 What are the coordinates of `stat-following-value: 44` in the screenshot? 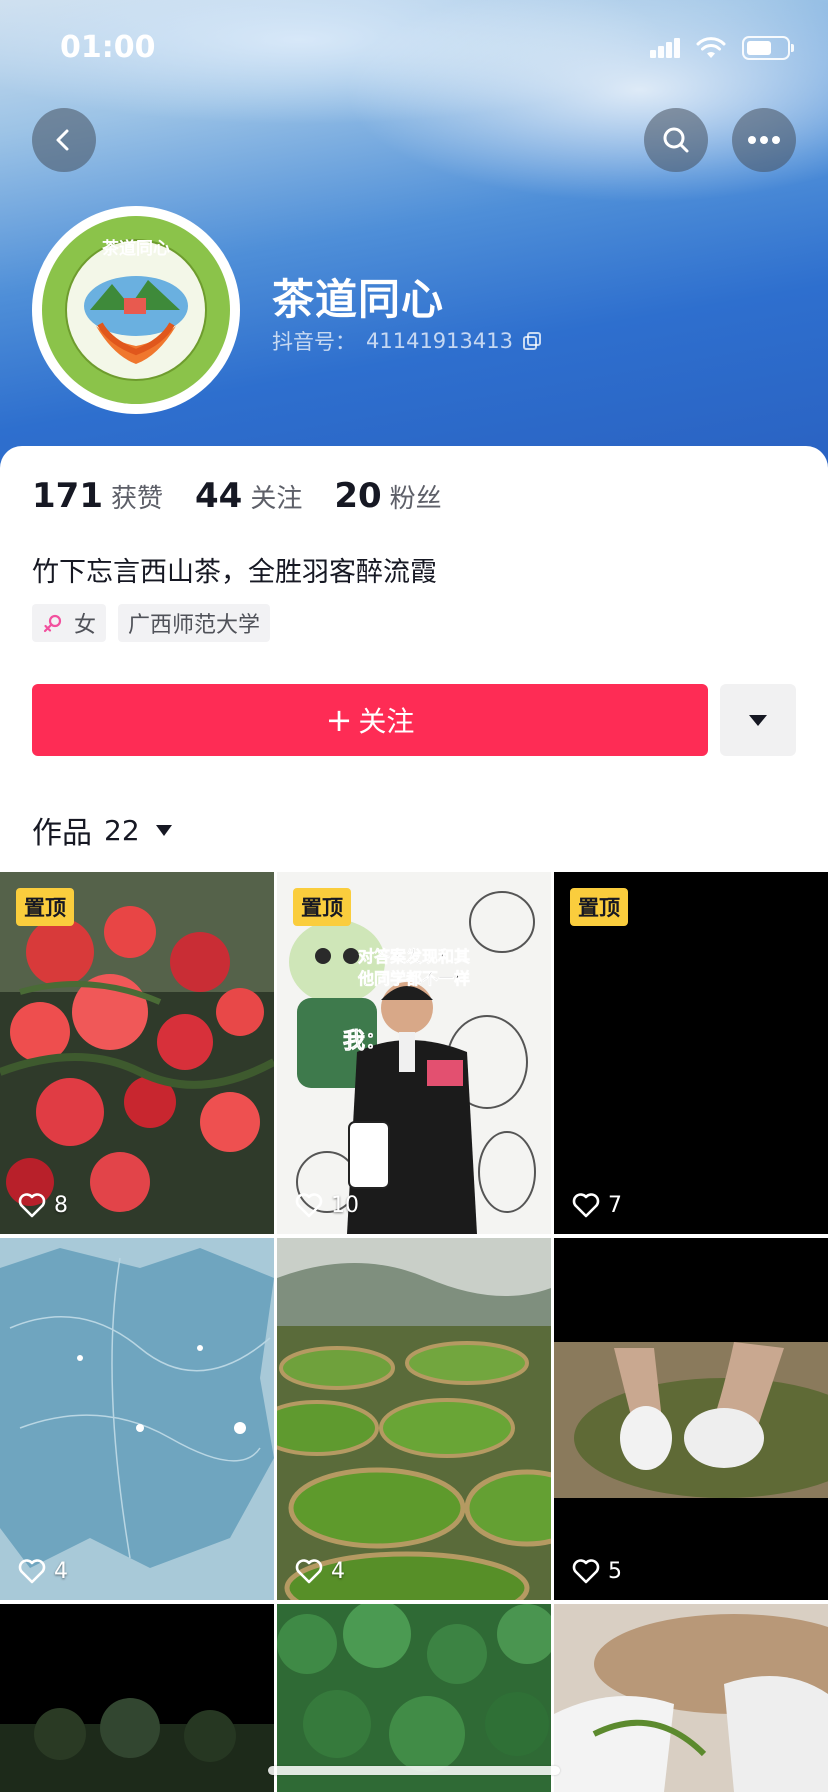 It's located at (219, 496).